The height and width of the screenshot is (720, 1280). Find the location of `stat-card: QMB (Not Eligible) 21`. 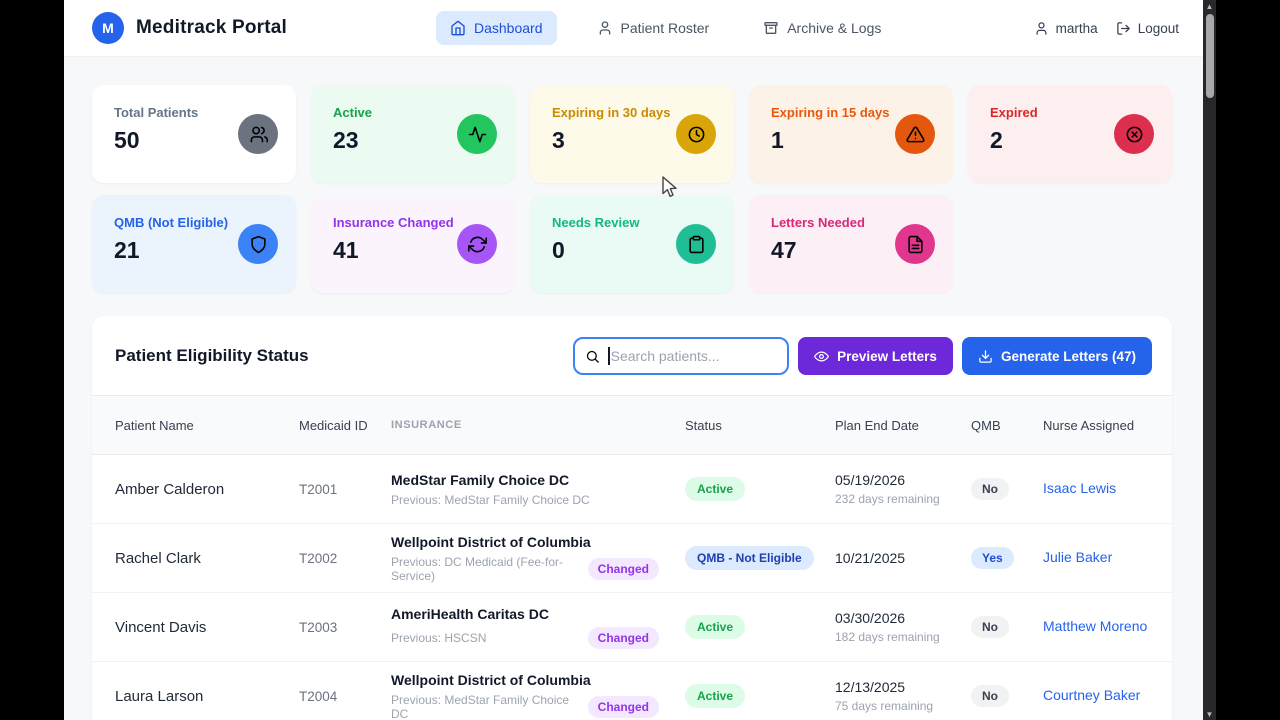

stat-card: QMB (Not Eligible) 21 is located at coordinates (194, 244).